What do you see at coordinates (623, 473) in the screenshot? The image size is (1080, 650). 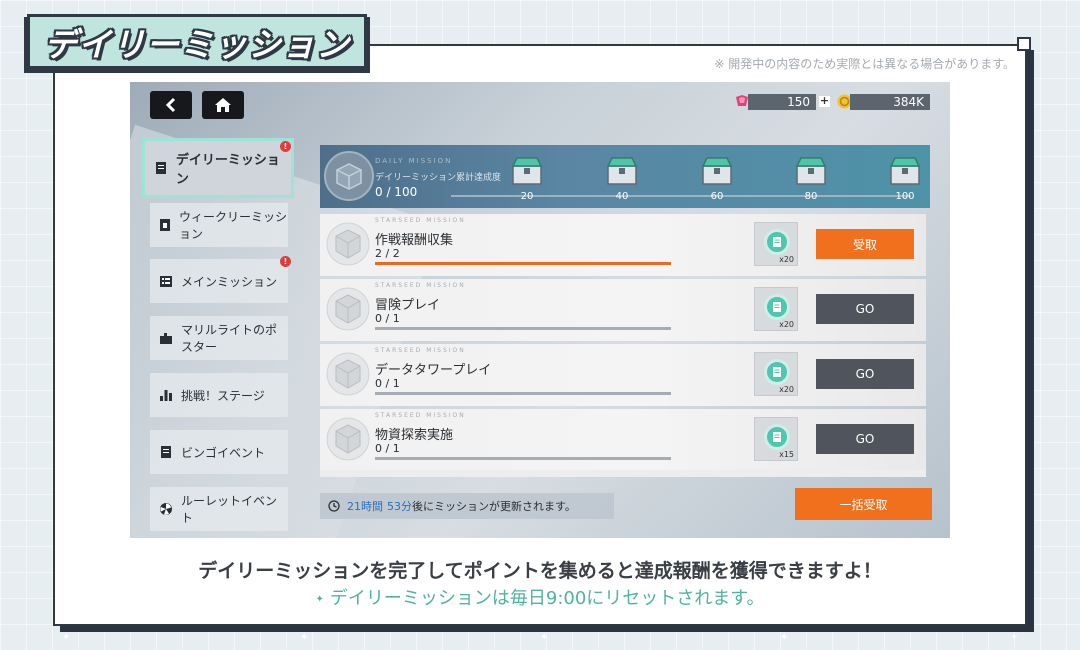 I see `mission-list-next-row` at bounding box center [623, 473].